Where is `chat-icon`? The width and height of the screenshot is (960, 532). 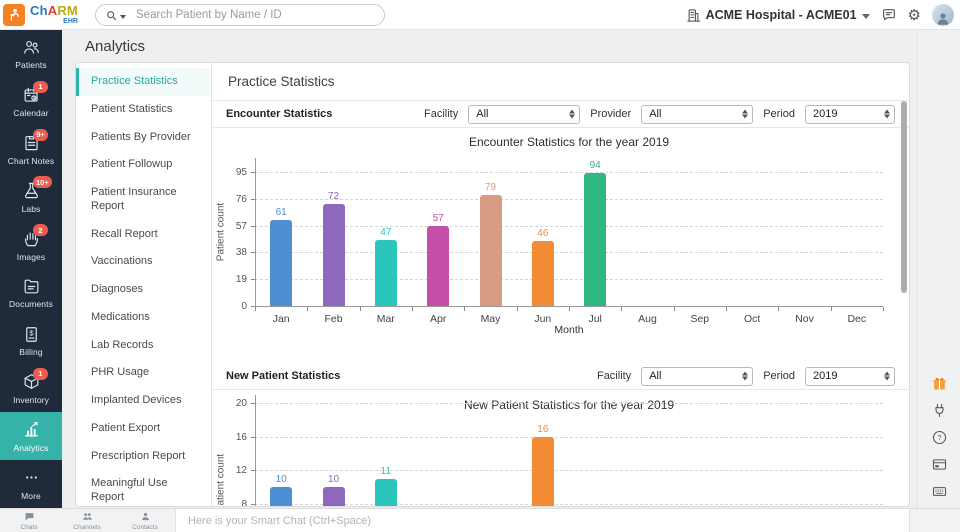 chat-icon is located at coordinates (888, 15).